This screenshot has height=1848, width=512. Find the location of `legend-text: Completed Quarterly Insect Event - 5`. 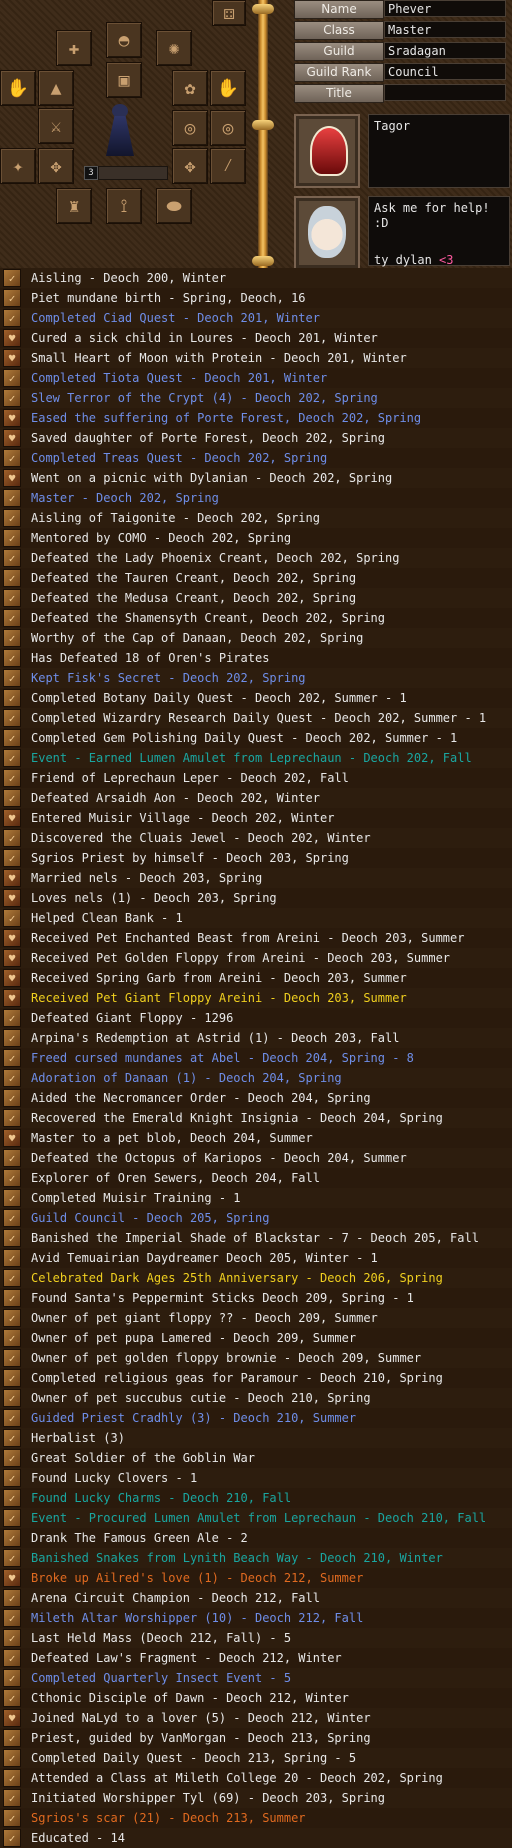

legend-text: Completed Quarterly Insect Event - 5 is located at coordinates (161, 1678).